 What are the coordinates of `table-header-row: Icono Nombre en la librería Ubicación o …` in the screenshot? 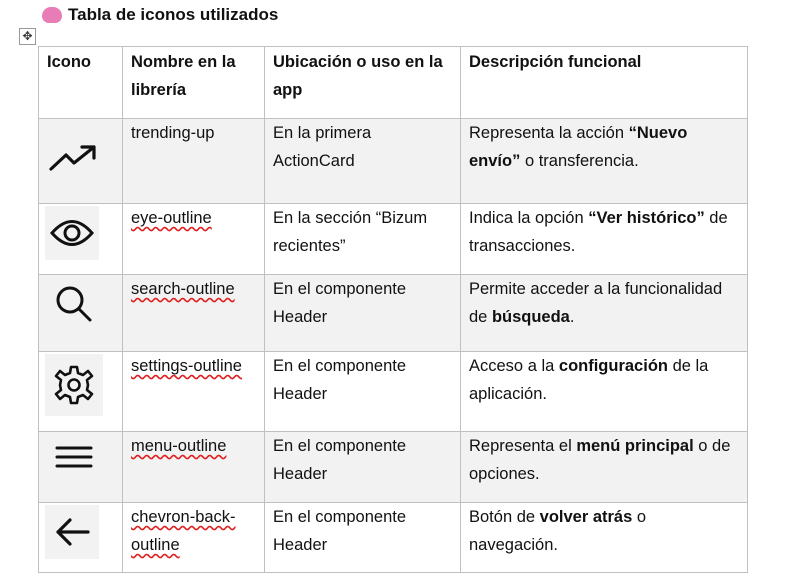 It's located at (393, 82).